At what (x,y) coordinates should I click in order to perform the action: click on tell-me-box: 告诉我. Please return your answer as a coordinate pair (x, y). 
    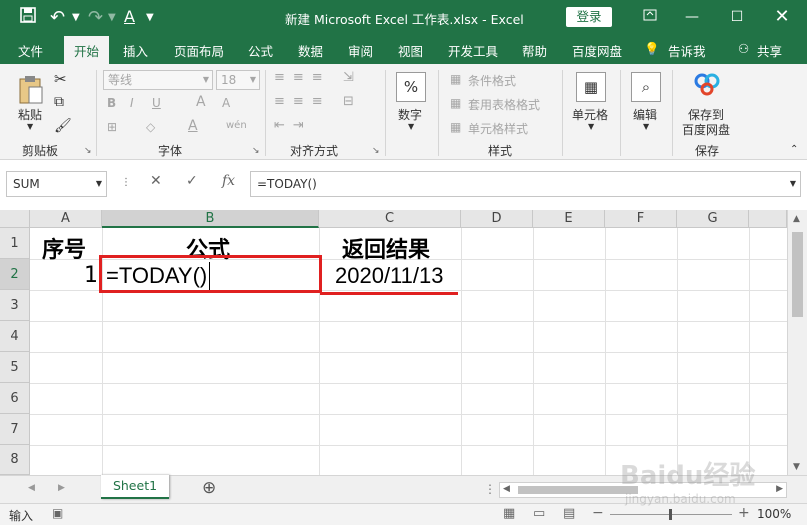
    Looking at the image, I should click on (687, 50).